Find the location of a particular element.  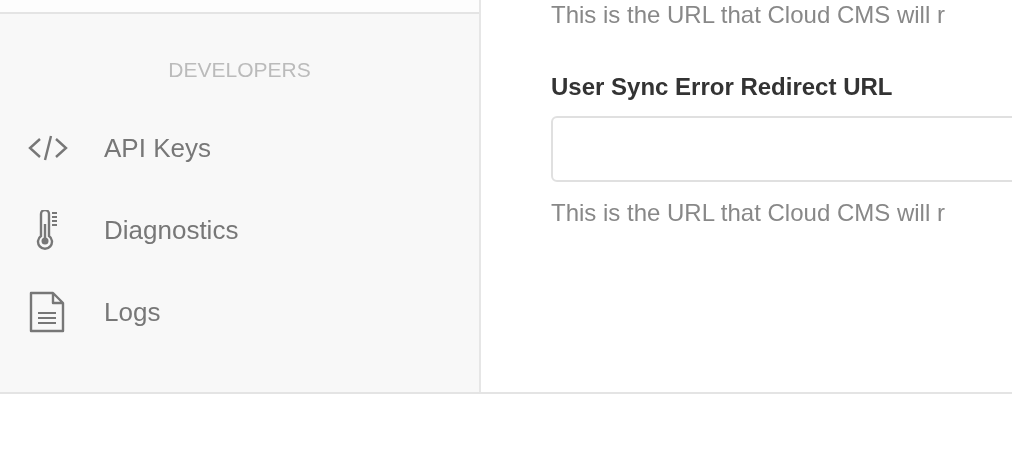

field-label: User Sync Error Redirect URL is located at coordinates (722, 87).